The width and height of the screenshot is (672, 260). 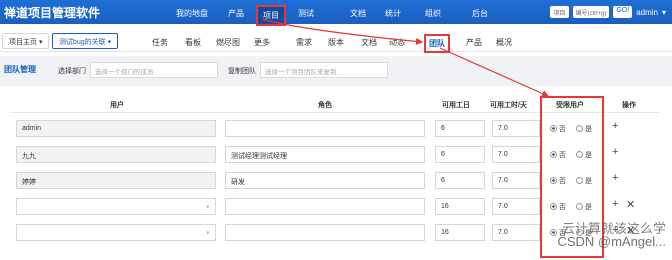 What do you see at coordinates (504, 42) in the screenshot?
I see `tab-overview: 概况` at bounding box center [504, 42].